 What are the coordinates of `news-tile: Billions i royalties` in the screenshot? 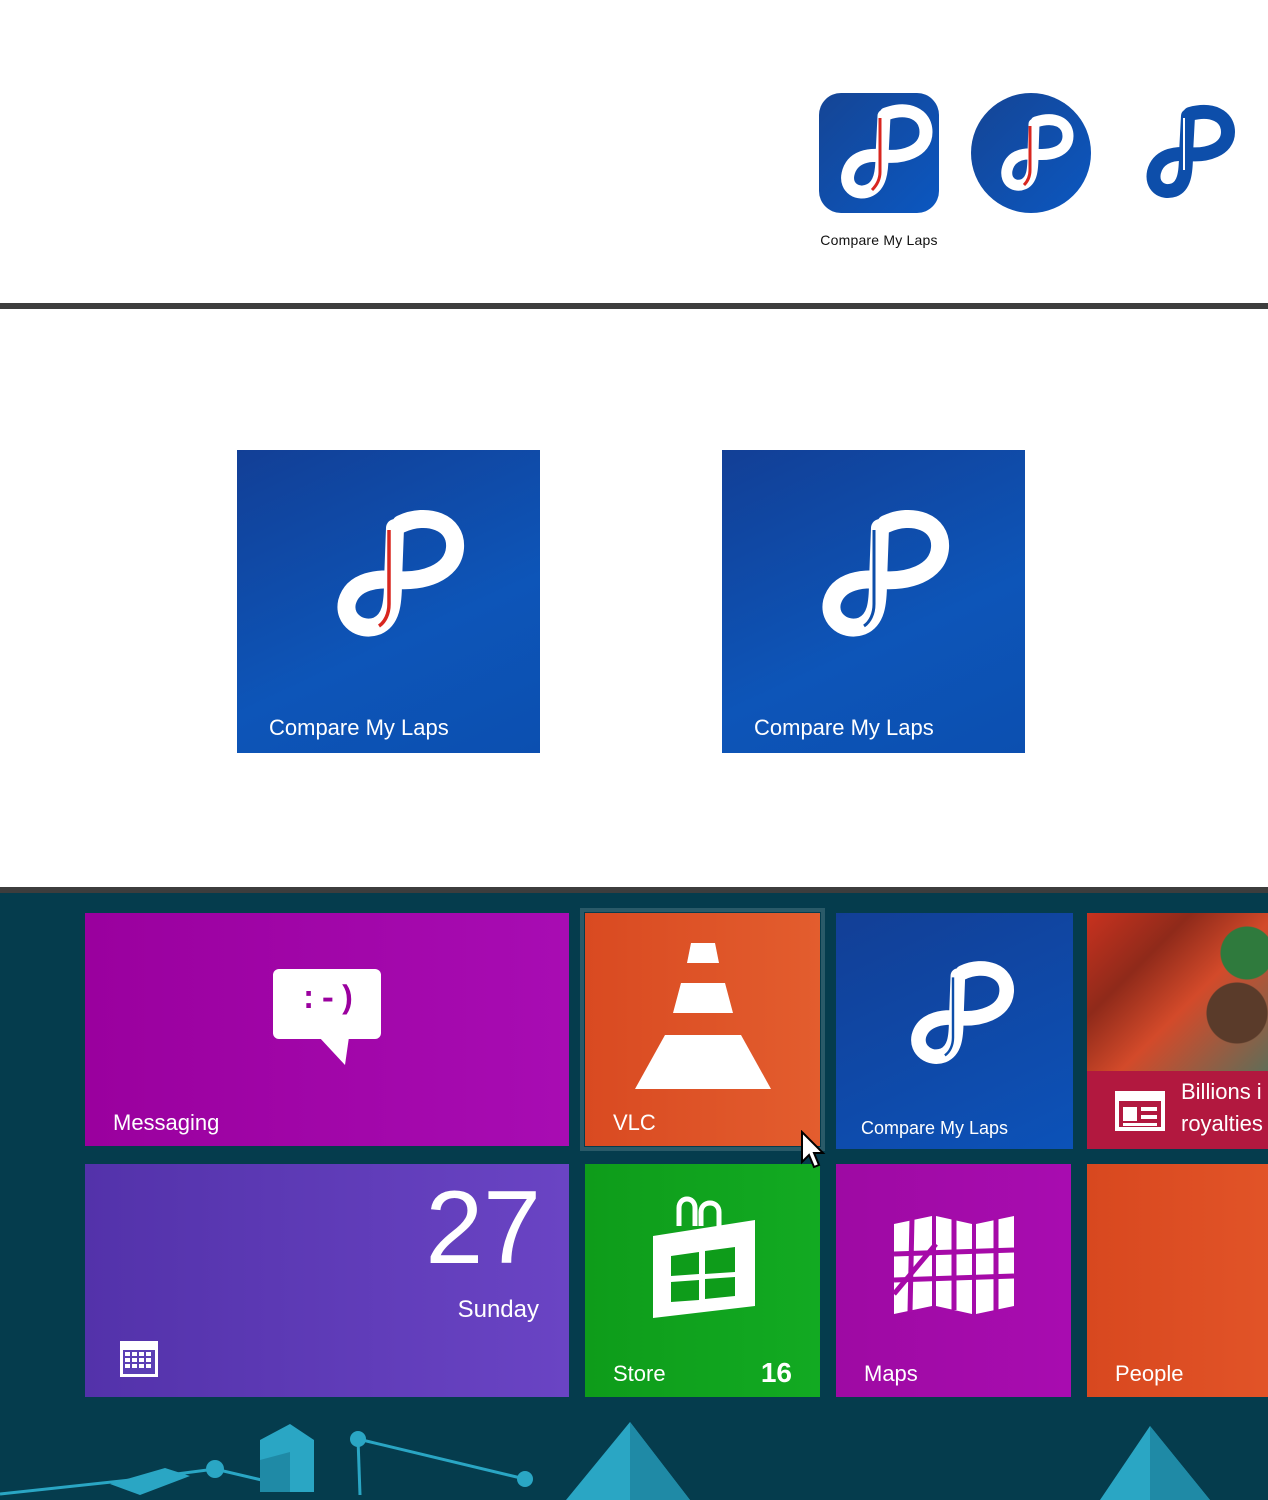 It's located at (1177, 1031).